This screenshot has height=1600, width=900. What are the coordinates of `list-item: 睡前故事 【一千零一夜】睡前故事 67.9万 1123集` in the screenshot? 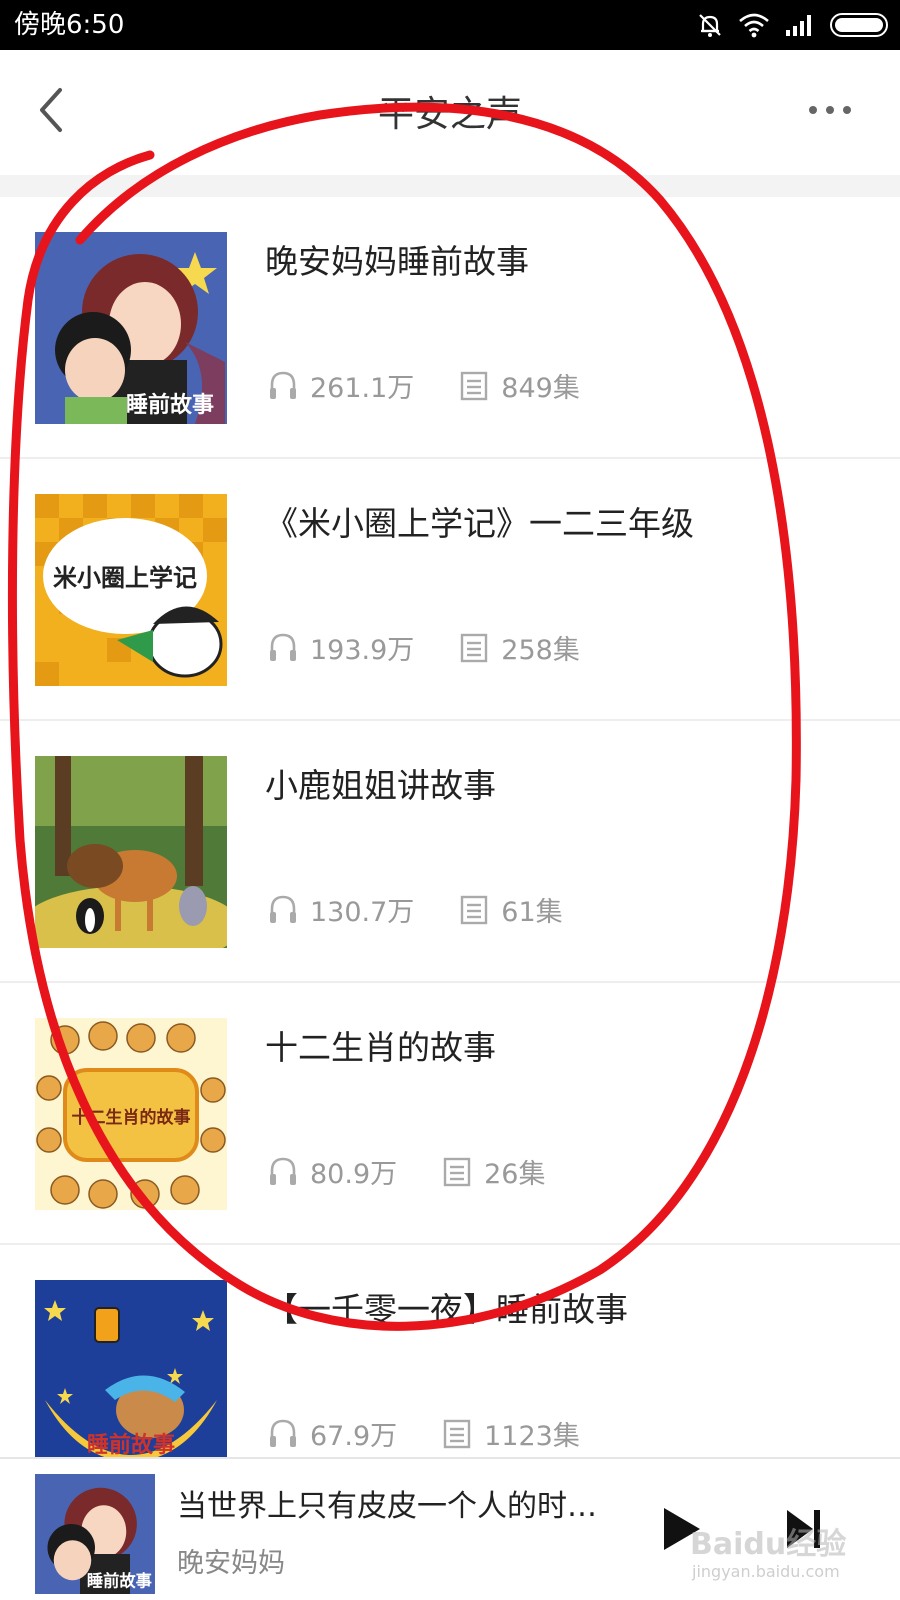 It's located at (450, 1351).